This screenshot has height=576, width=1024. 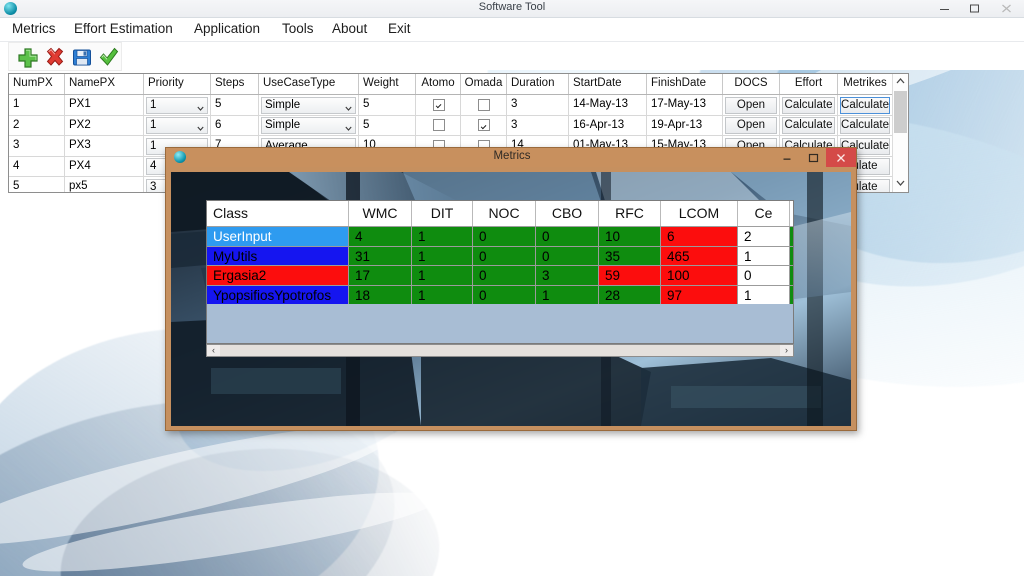 What do you see at coordinates (813, 157) in the screenshot?
I see `metrics-maximize-button` at bounding box center [813, 157].